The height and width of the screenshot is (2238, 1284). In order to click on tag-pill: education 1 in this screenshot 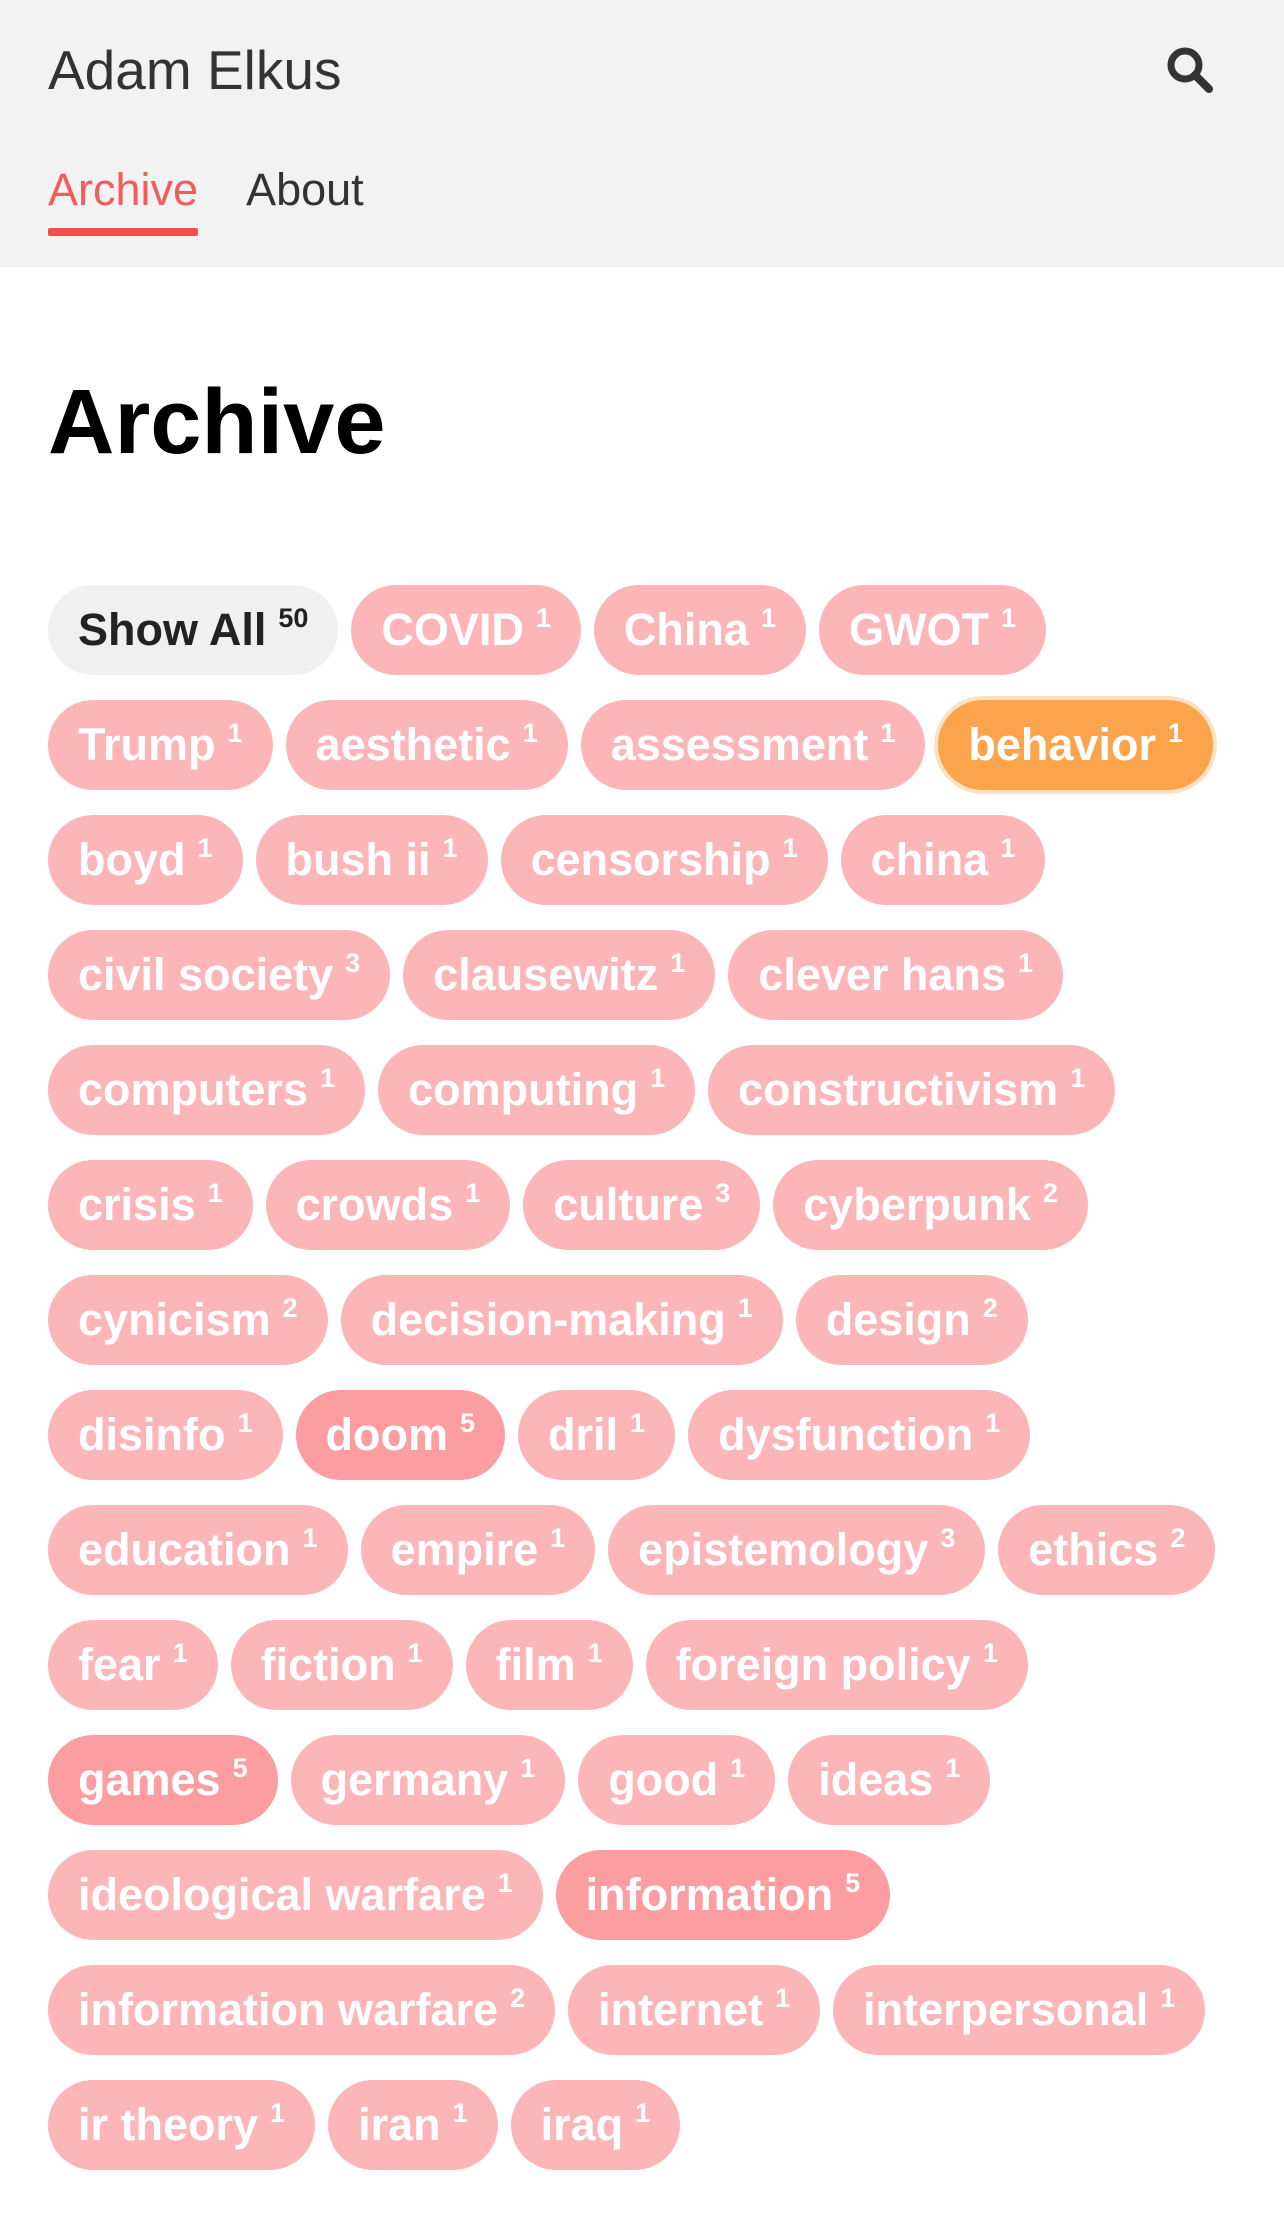, I will do `click(198, 1550)`.